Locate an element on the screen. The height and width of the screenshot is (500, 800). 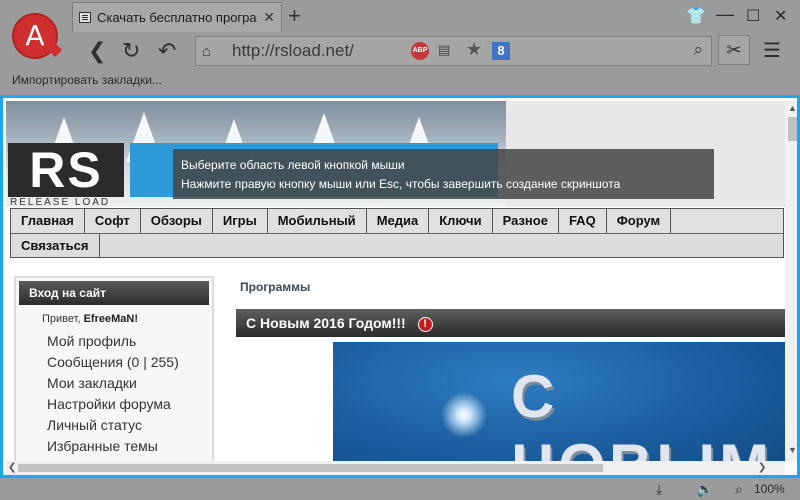
post-title: С Новым 2016 Годом!!! is located at coordinates (326, 323).